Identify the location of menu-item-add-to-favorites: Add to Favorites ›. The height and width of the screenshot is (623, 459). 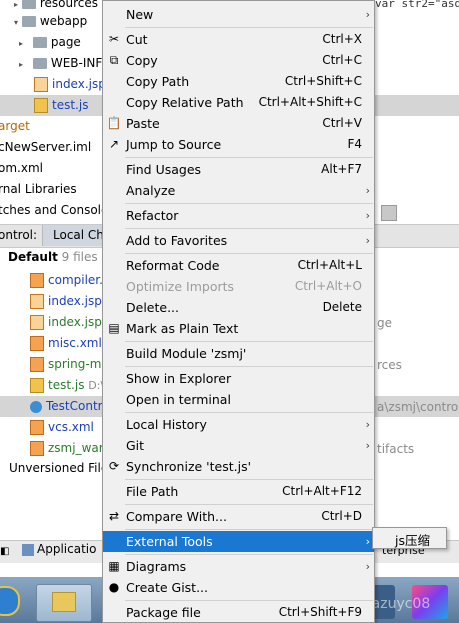
(238, 240).